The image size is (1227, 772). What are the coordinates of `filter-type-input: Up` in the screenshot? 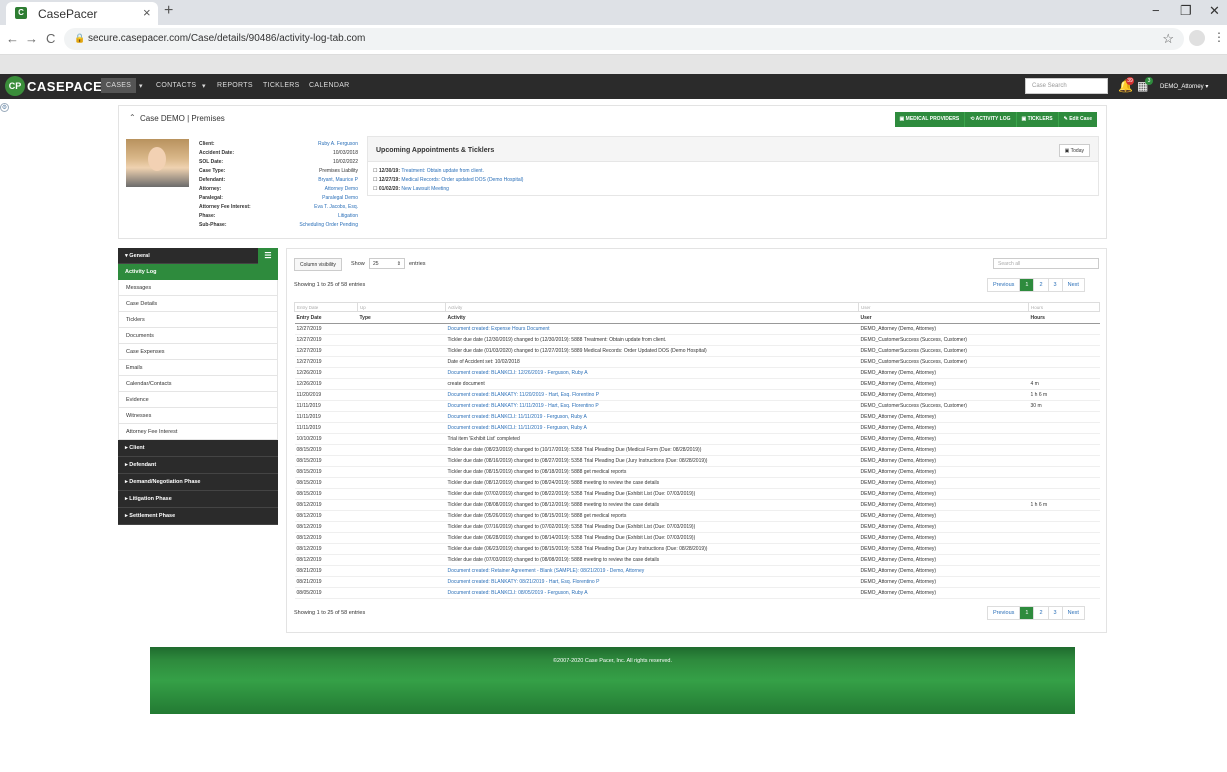 It's located at (401, 307).